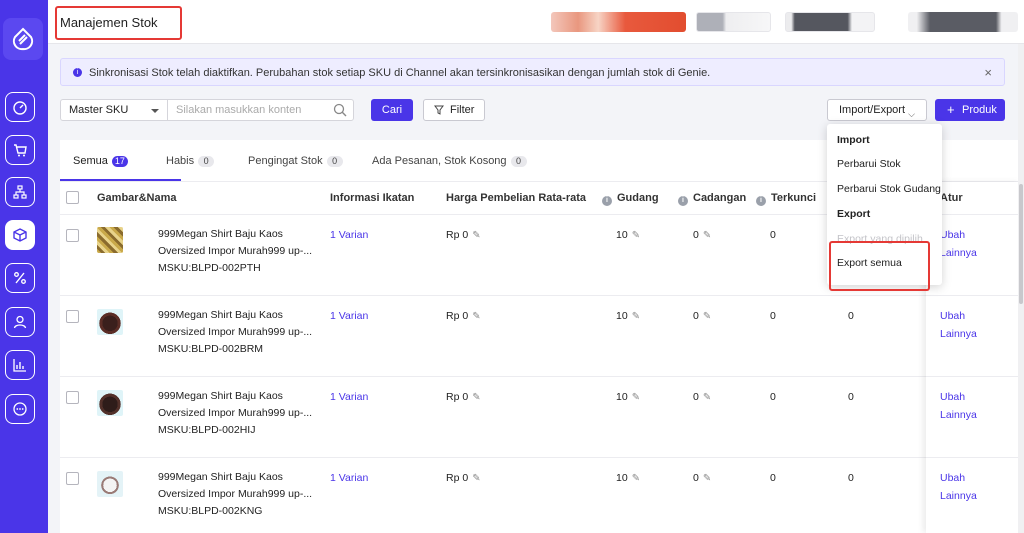 This screenshot has width=1024, height=533. I want to click on add-product-button: + Produk, so click(970, 110).